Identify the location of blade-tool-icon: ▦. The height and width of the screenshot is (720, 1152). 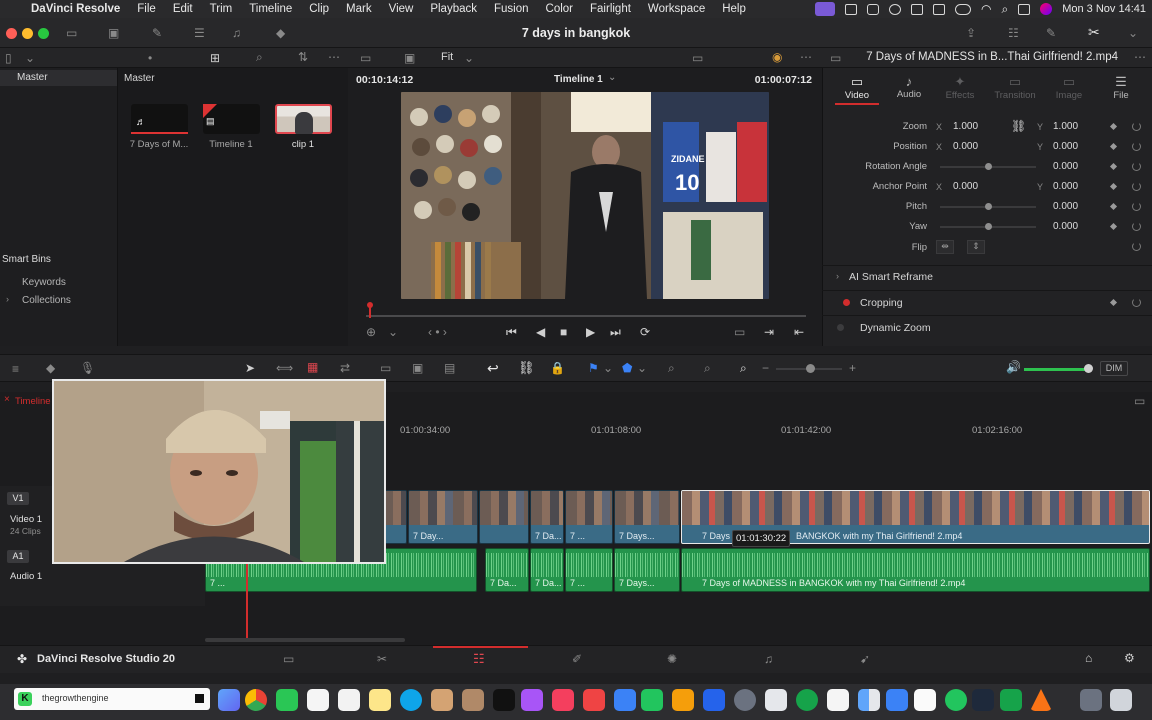
(312, 367).